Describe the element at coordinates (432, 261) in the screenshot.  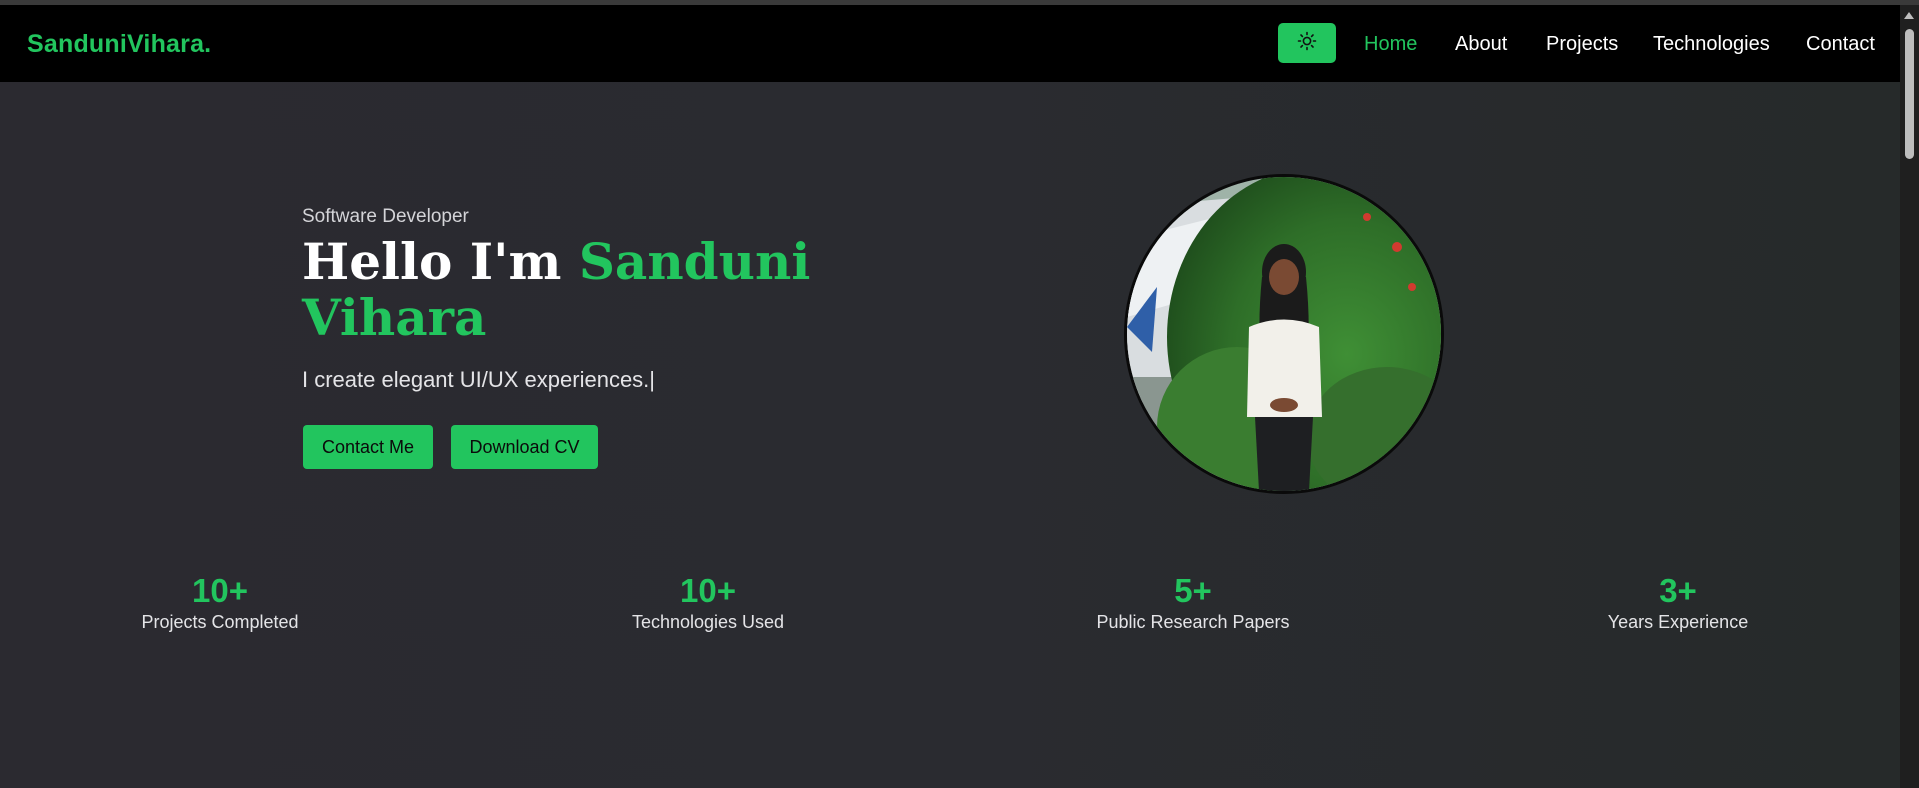
I see `hero-greeting: Hello I'm` at that location.